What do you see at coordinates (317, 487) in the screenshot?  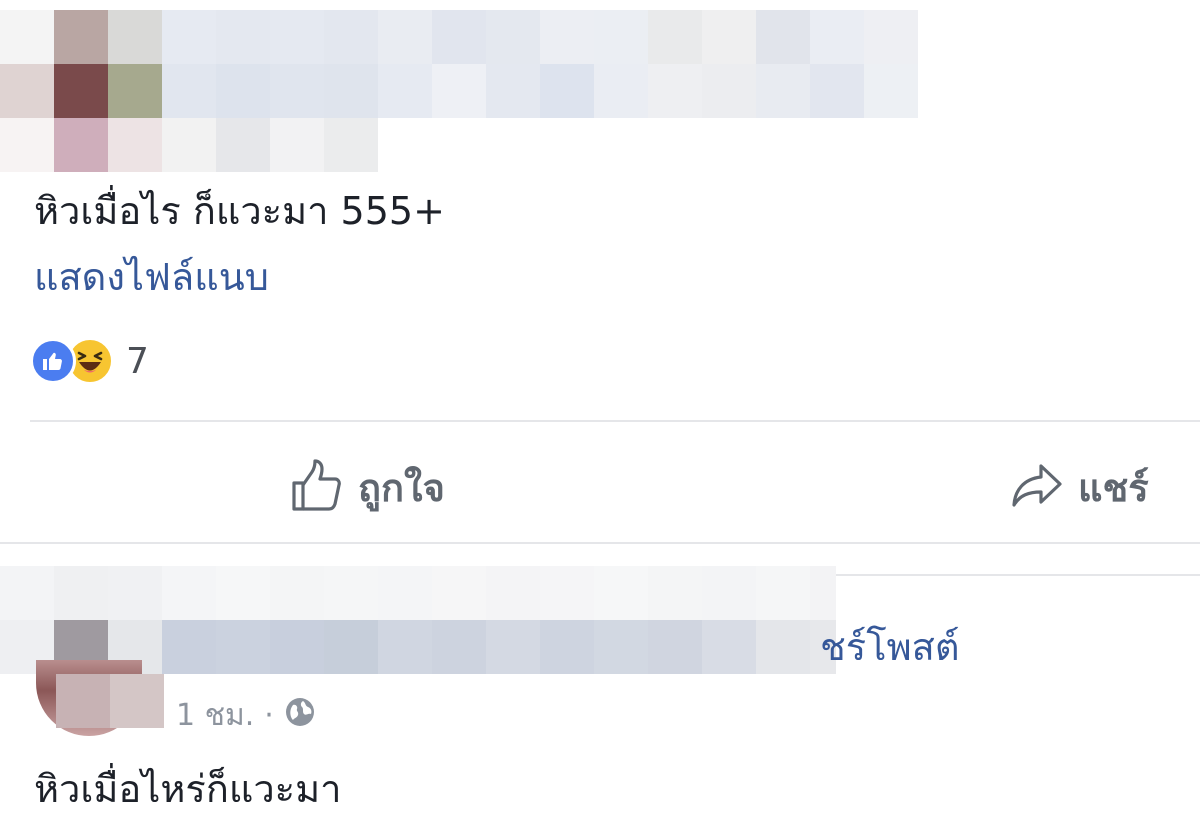 I see `thumbs-up-outline-icon` at bounding box center [317, 487].